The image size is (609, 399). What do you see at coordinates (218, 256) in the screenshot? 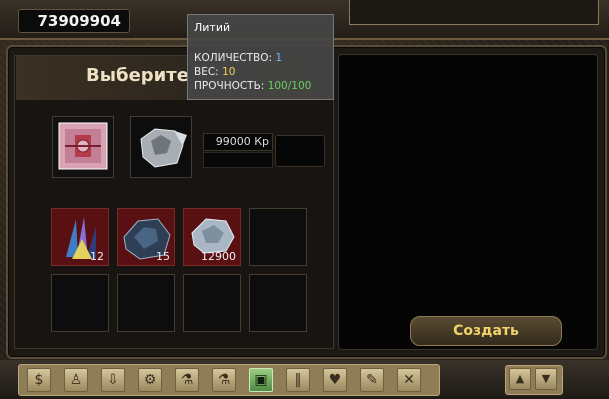
I see `item-count: 12900` at bounding box center [218, 256].